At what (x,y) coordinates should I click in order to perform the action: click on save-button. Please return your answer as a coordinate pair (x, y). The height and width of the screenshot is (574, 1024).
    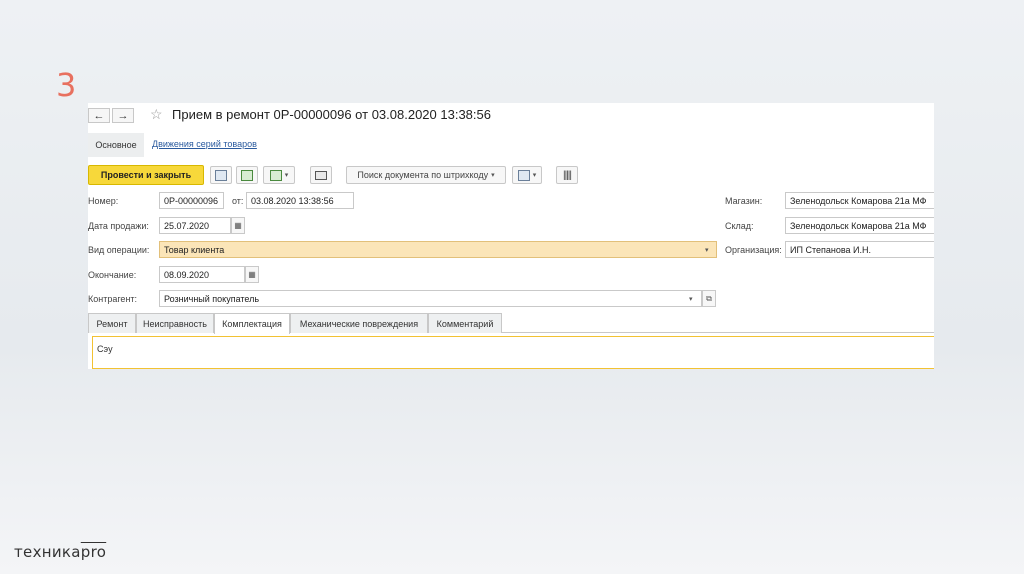
    Looking at the image, I should click on (221, 175).